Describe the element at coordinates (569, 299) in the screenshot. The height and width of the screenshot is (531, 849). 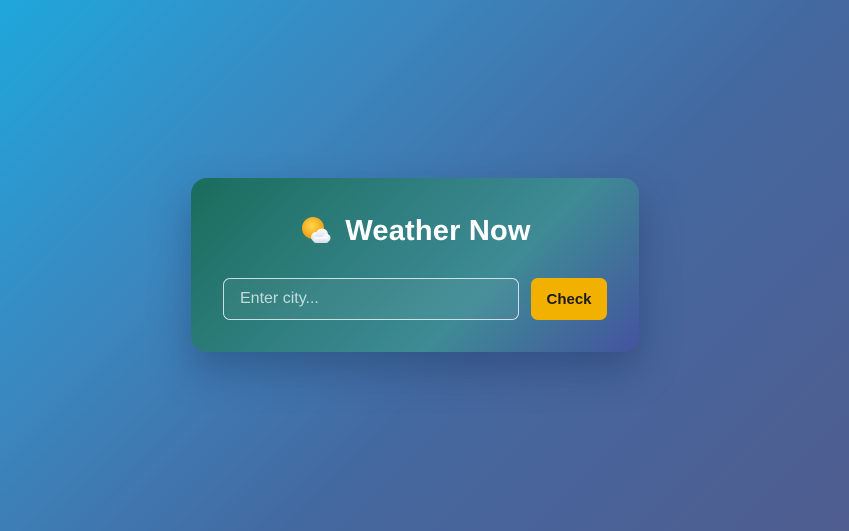
I see `check-button: Check` at that location.